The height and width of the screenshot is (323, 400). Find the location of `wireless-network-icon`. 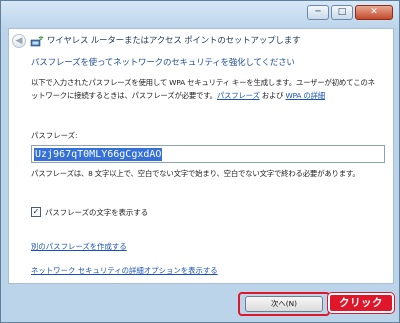

wireless-network-icon is located at coordinates (37, 41).